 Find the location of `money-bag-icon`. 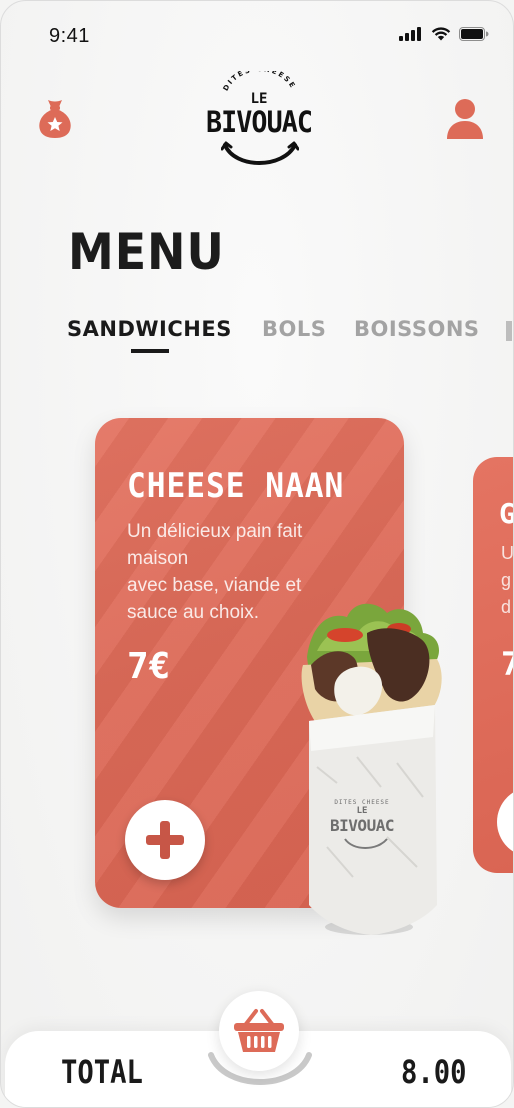

money-bag-icon is located at coordinates (55, 119).